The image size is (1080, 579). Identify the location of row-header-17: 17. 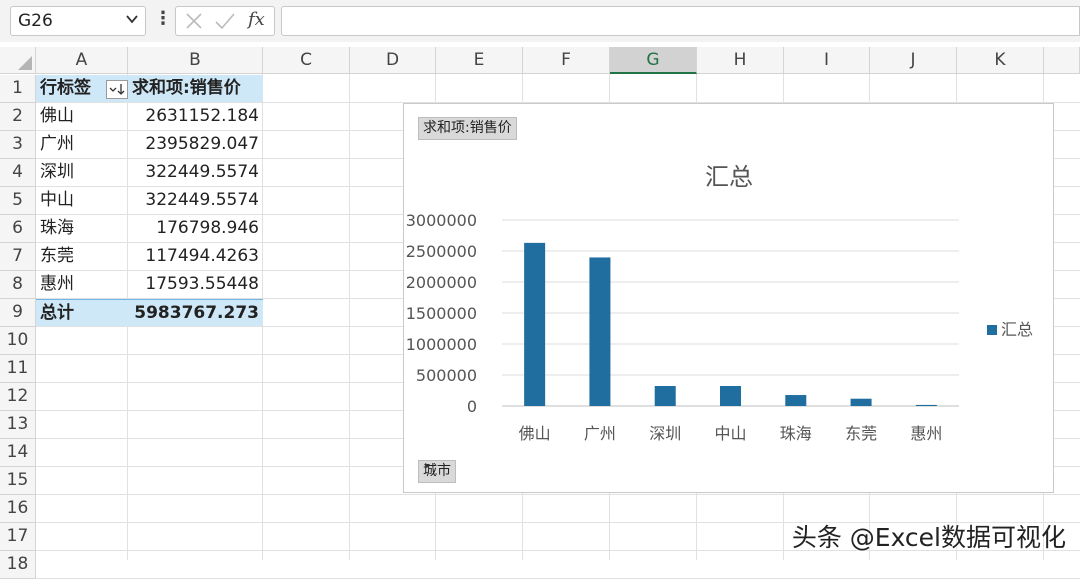
(18, 537).